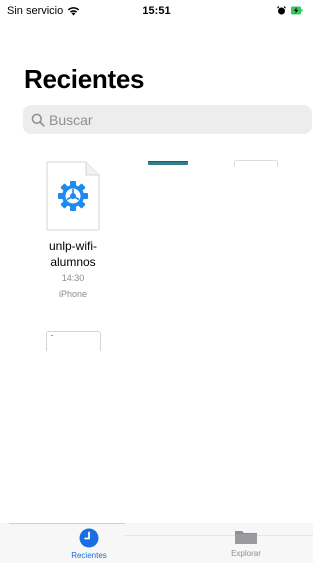  I want to click on file-name-line1: unlp-wifi-, so click(72, 246).